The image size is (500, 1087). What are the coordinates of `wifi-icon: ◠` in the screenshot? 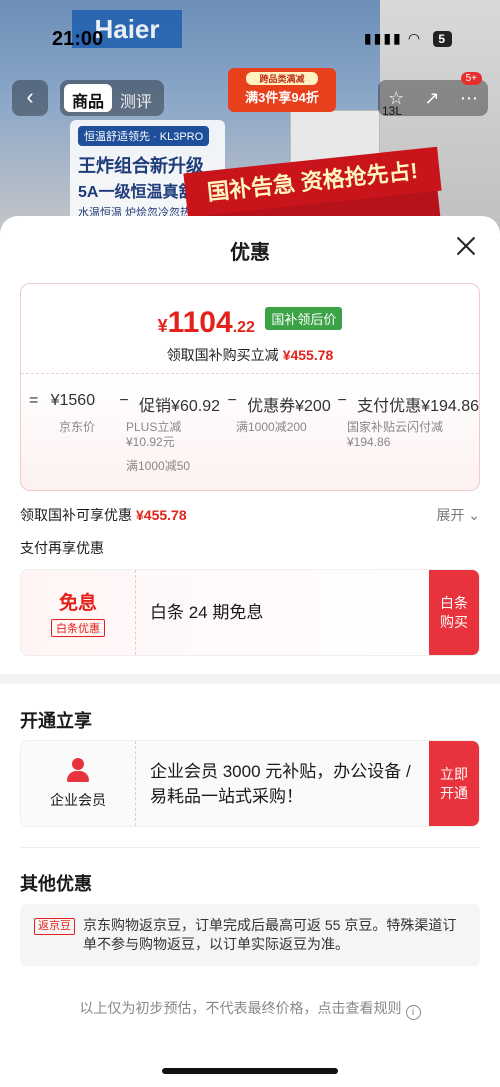 It's located at (415, 38).